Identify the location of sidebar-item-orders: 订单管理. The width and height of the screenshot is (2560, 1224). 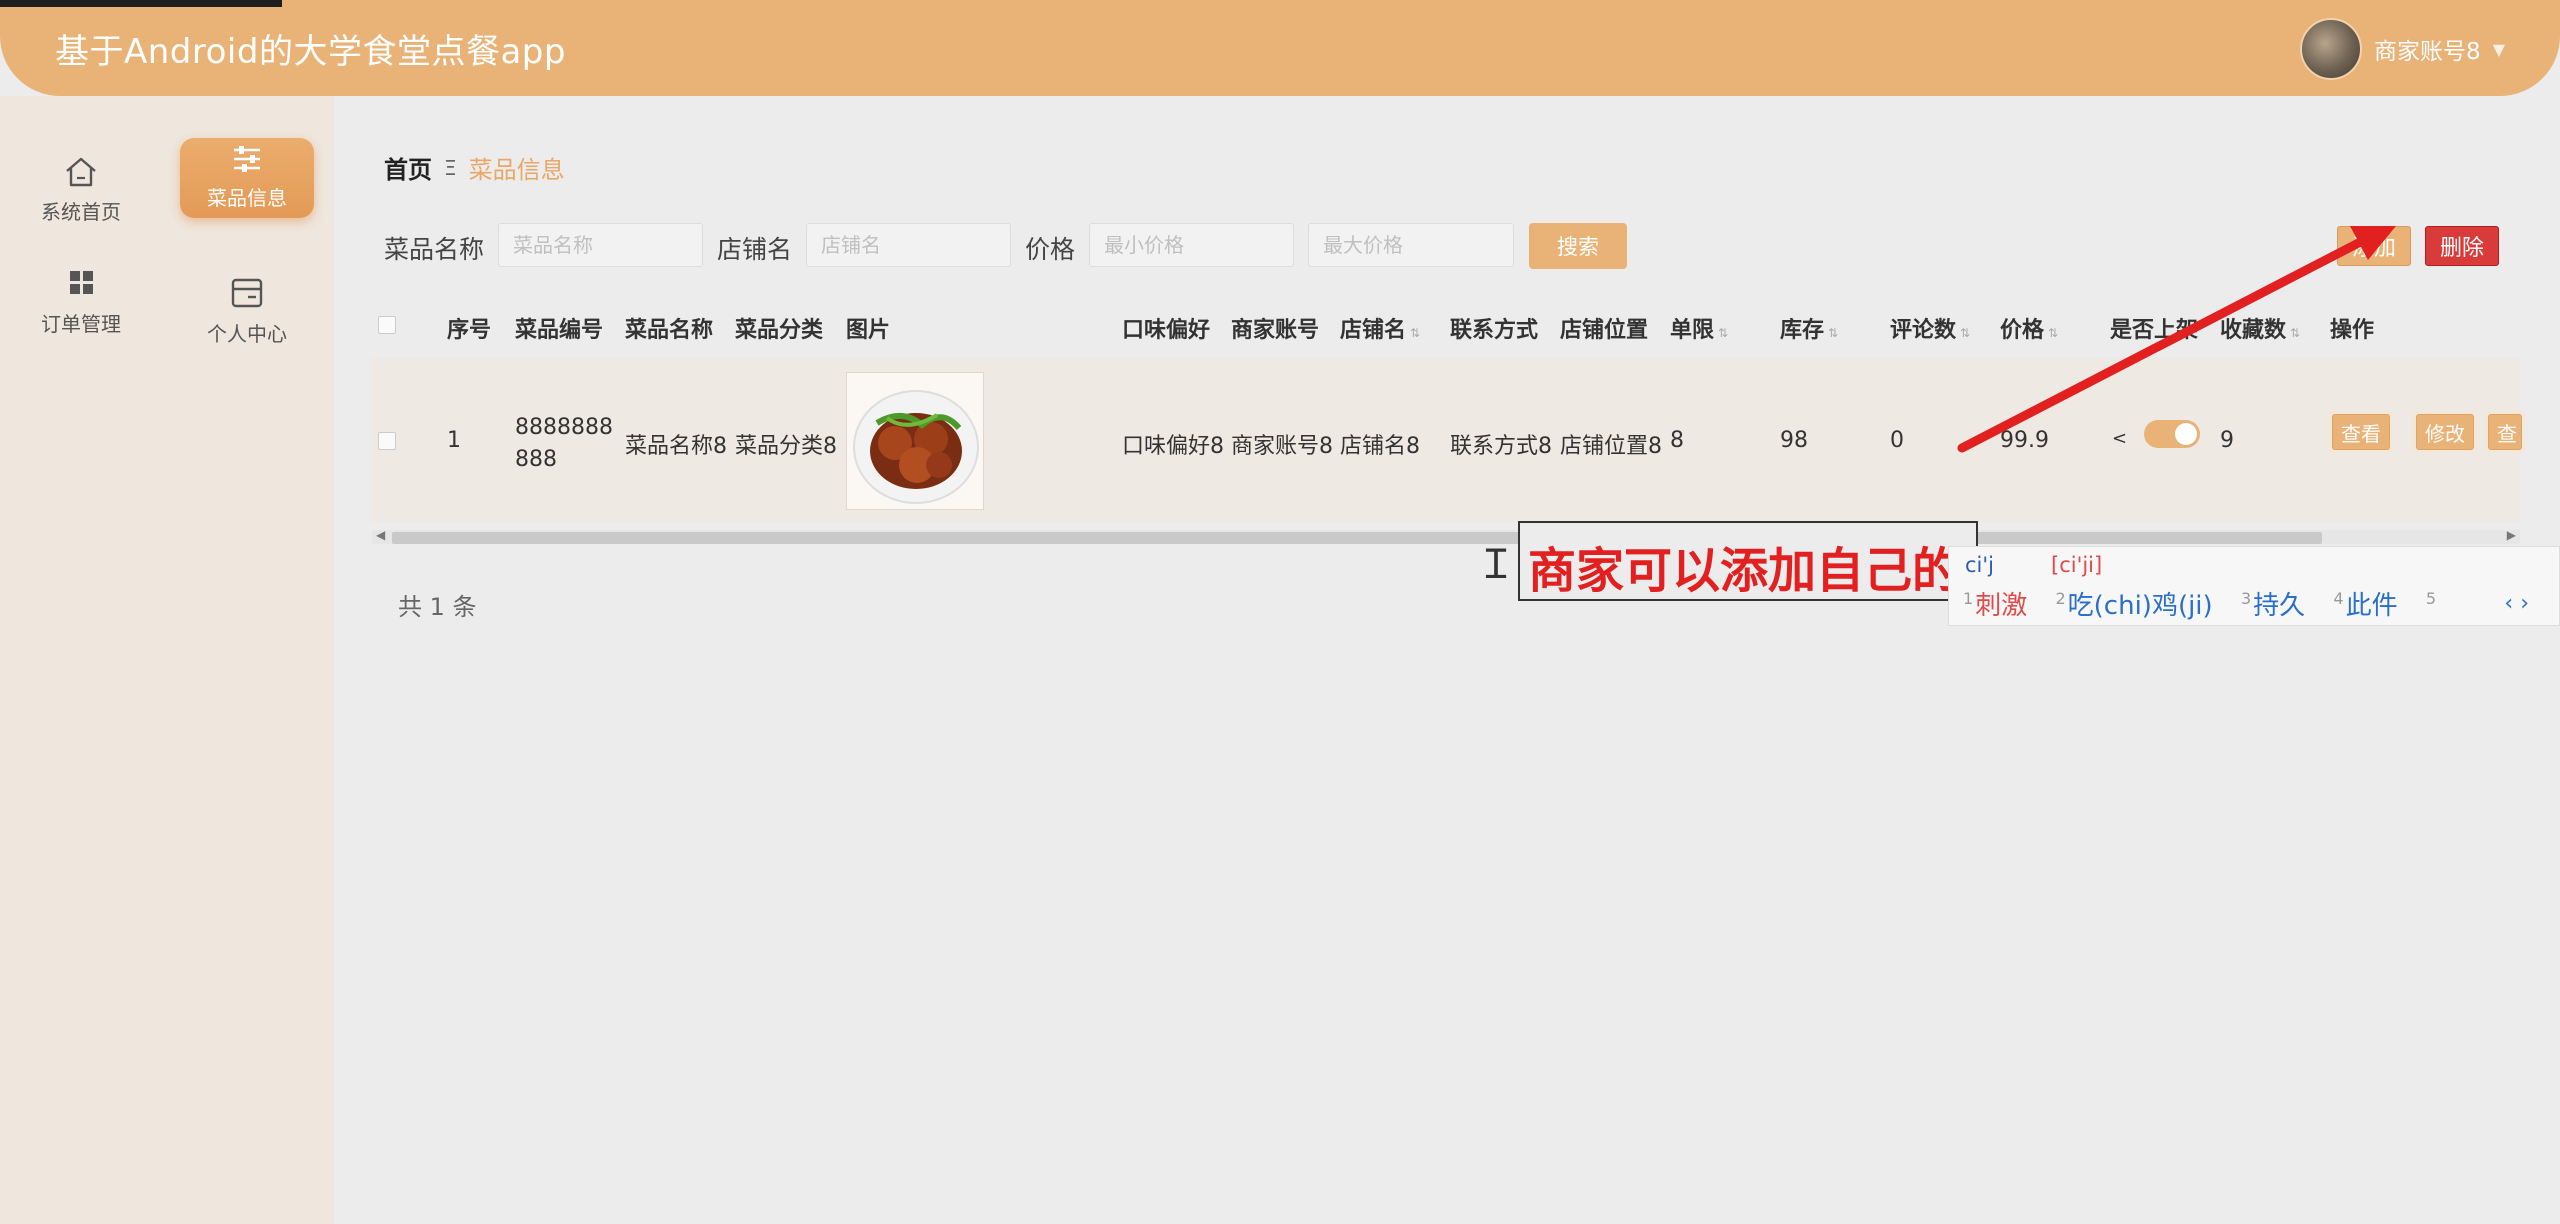
(81, 301).